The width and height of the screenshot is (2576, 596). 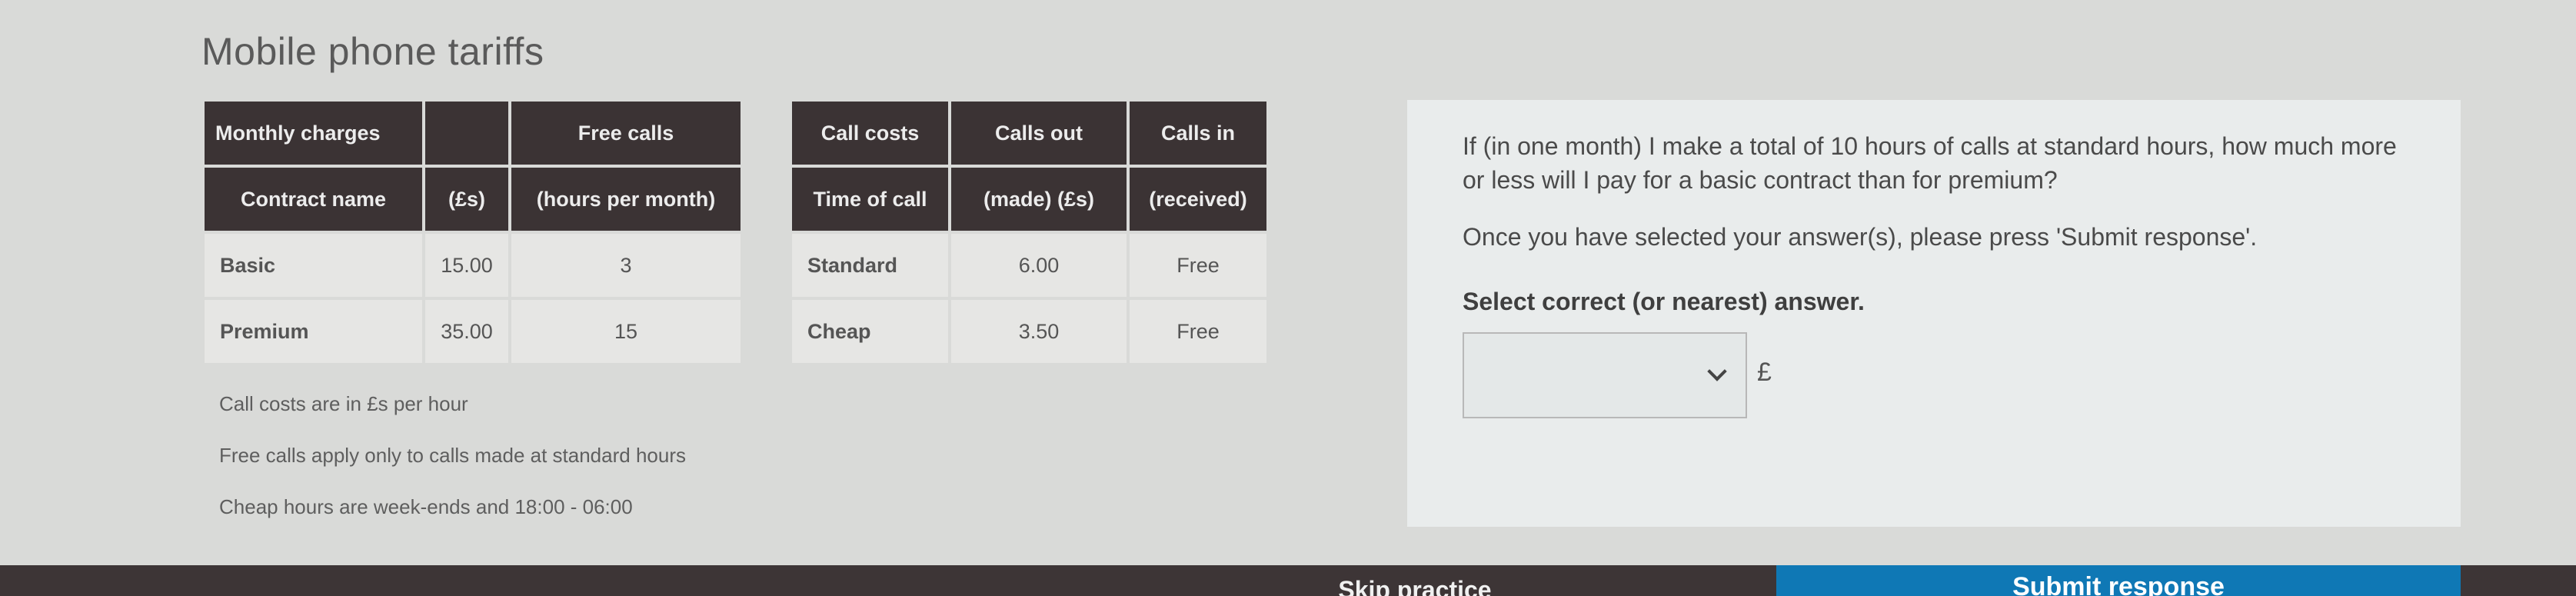 What do you see at coordinates (626, 332) in the screenshot?
I see `free-calls-cell: 15` at bounding box center [626, 332].